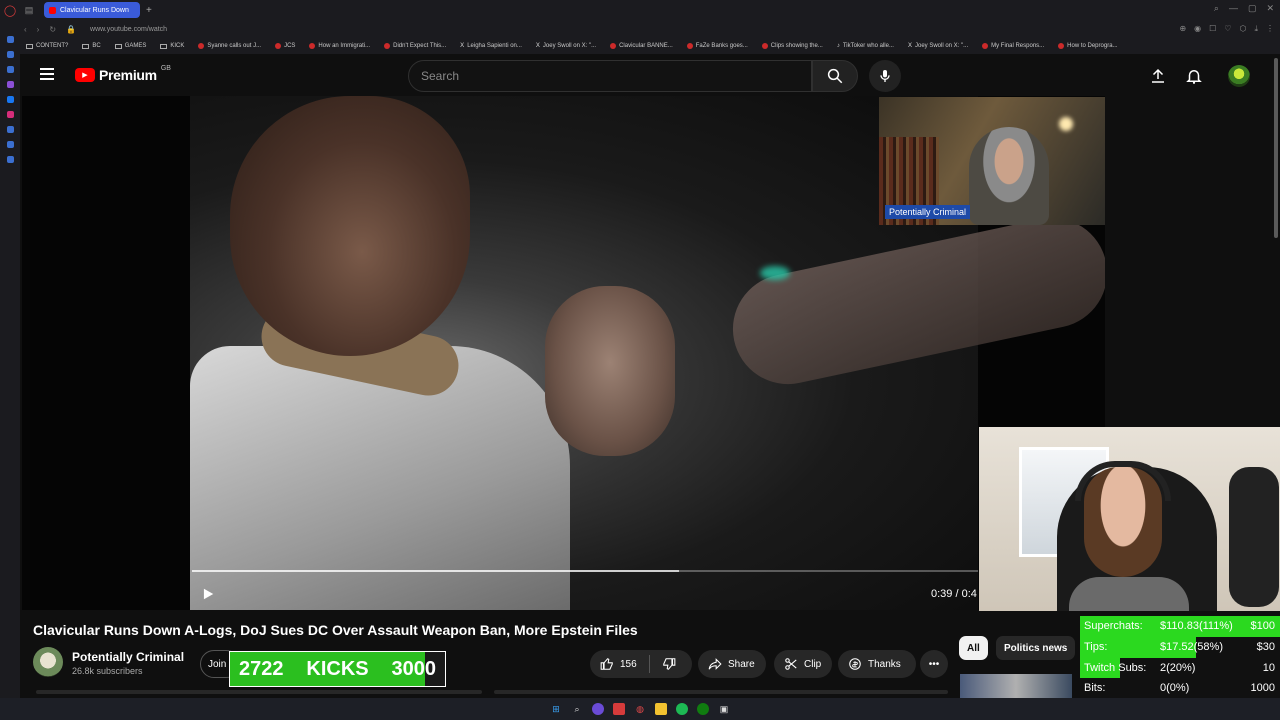 This screenshot has height=720, width=1280. Describe the element at coordinates (1009, 176) in the screenshot. I see `host-figure` at that location.